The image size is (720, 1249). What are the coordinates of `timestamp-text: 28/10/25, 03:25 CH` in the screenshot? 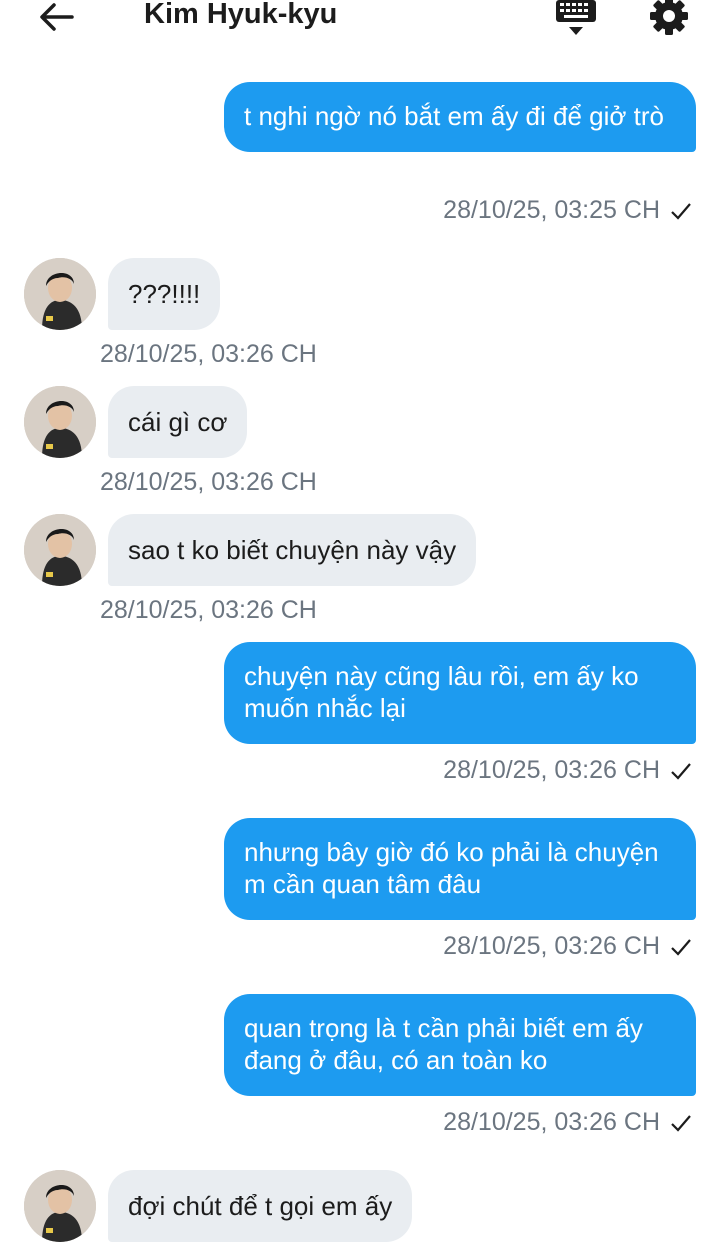 It's located at (551, 210).